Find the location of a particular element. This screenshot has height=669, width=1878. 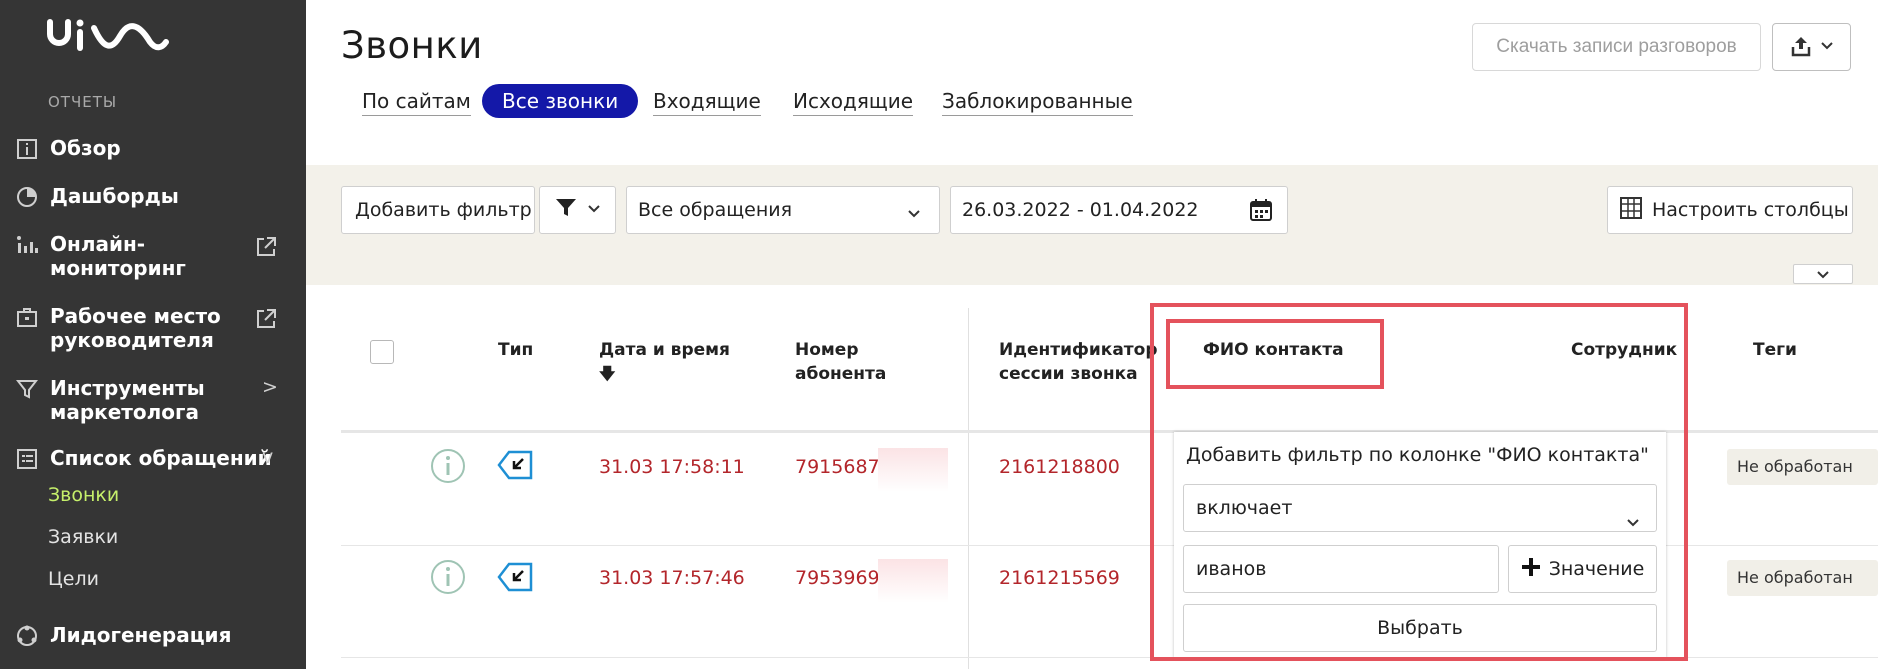

configure-columns-button: Настроить столбцы is located at coordinates (1730, 210).